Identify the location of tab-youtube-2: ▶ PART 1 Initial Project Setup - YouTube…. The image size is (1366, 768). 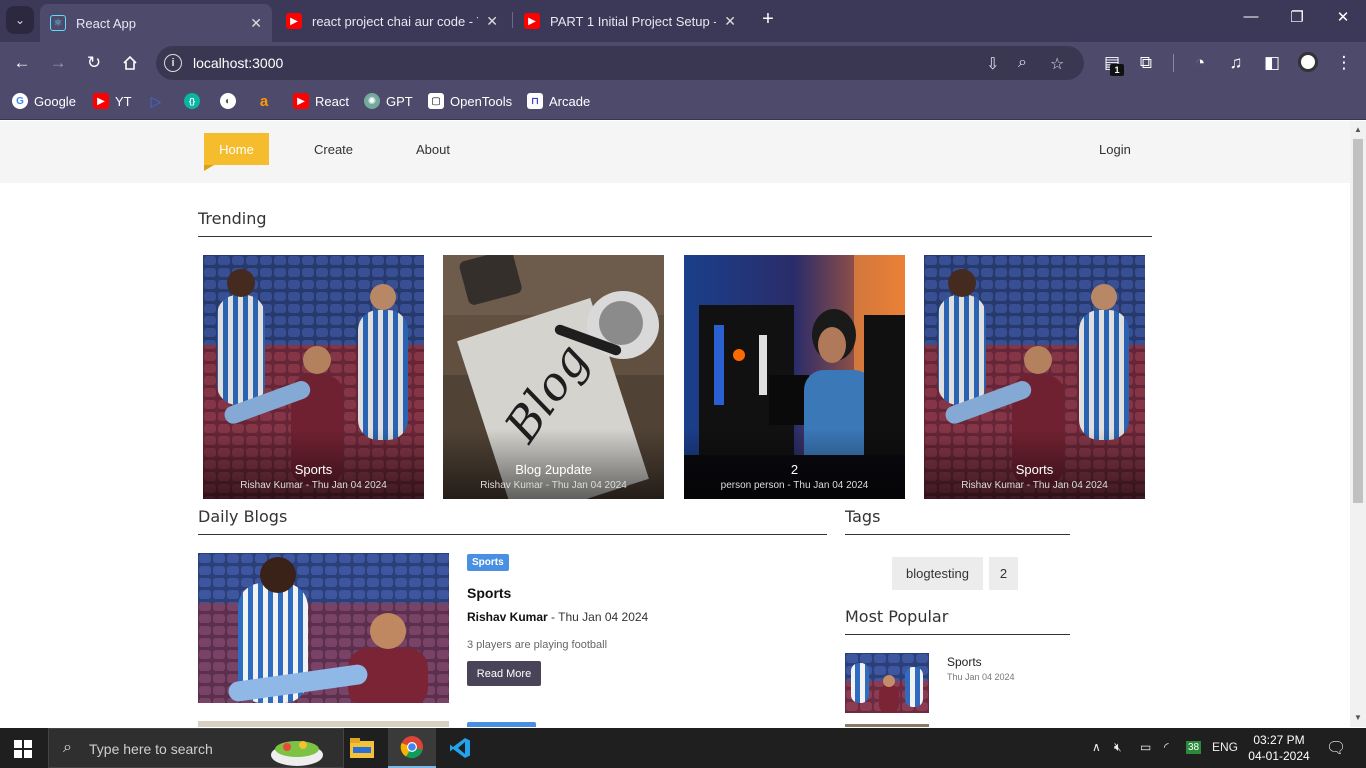
(630, 21).